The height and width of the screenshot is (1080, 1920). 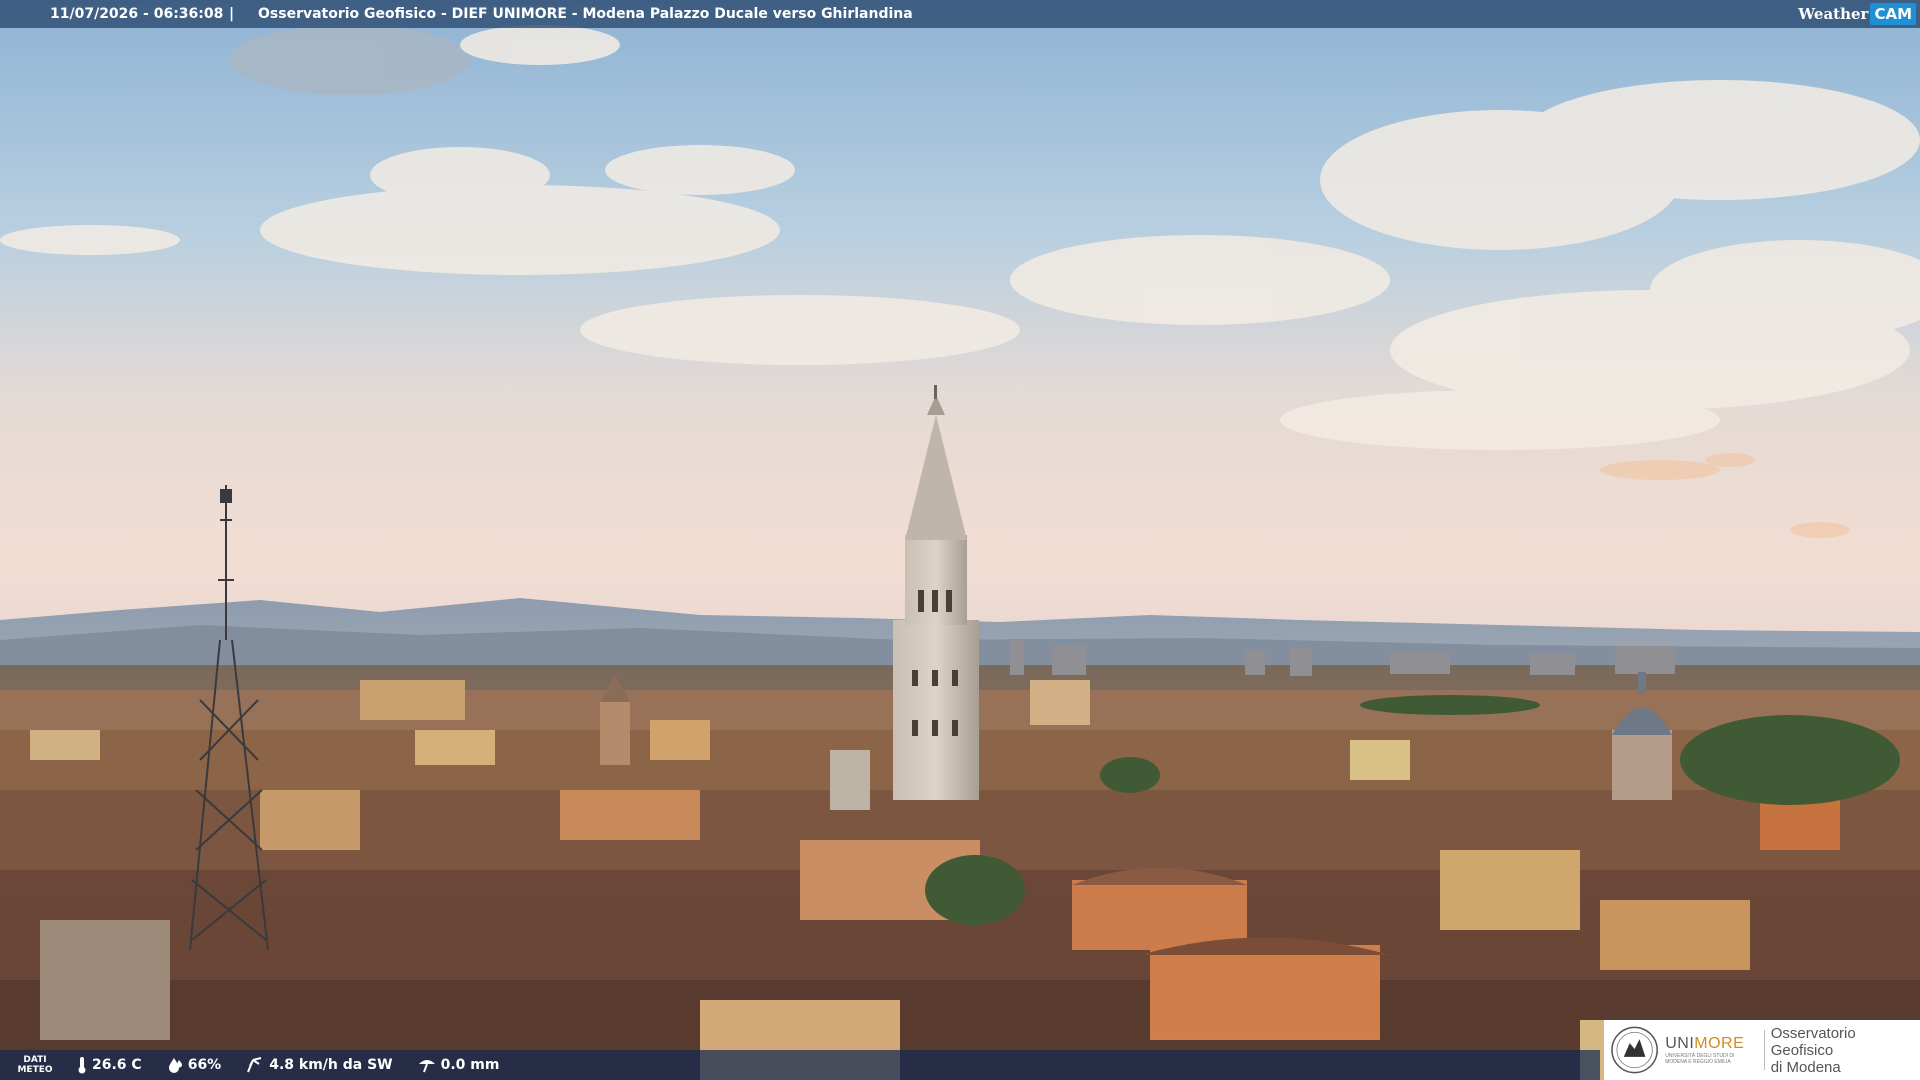 What do you see at coordinates (1719, 1043) in the screenshot?
I see `unimore-more: MORE` at bounding box center [1719, 1043].